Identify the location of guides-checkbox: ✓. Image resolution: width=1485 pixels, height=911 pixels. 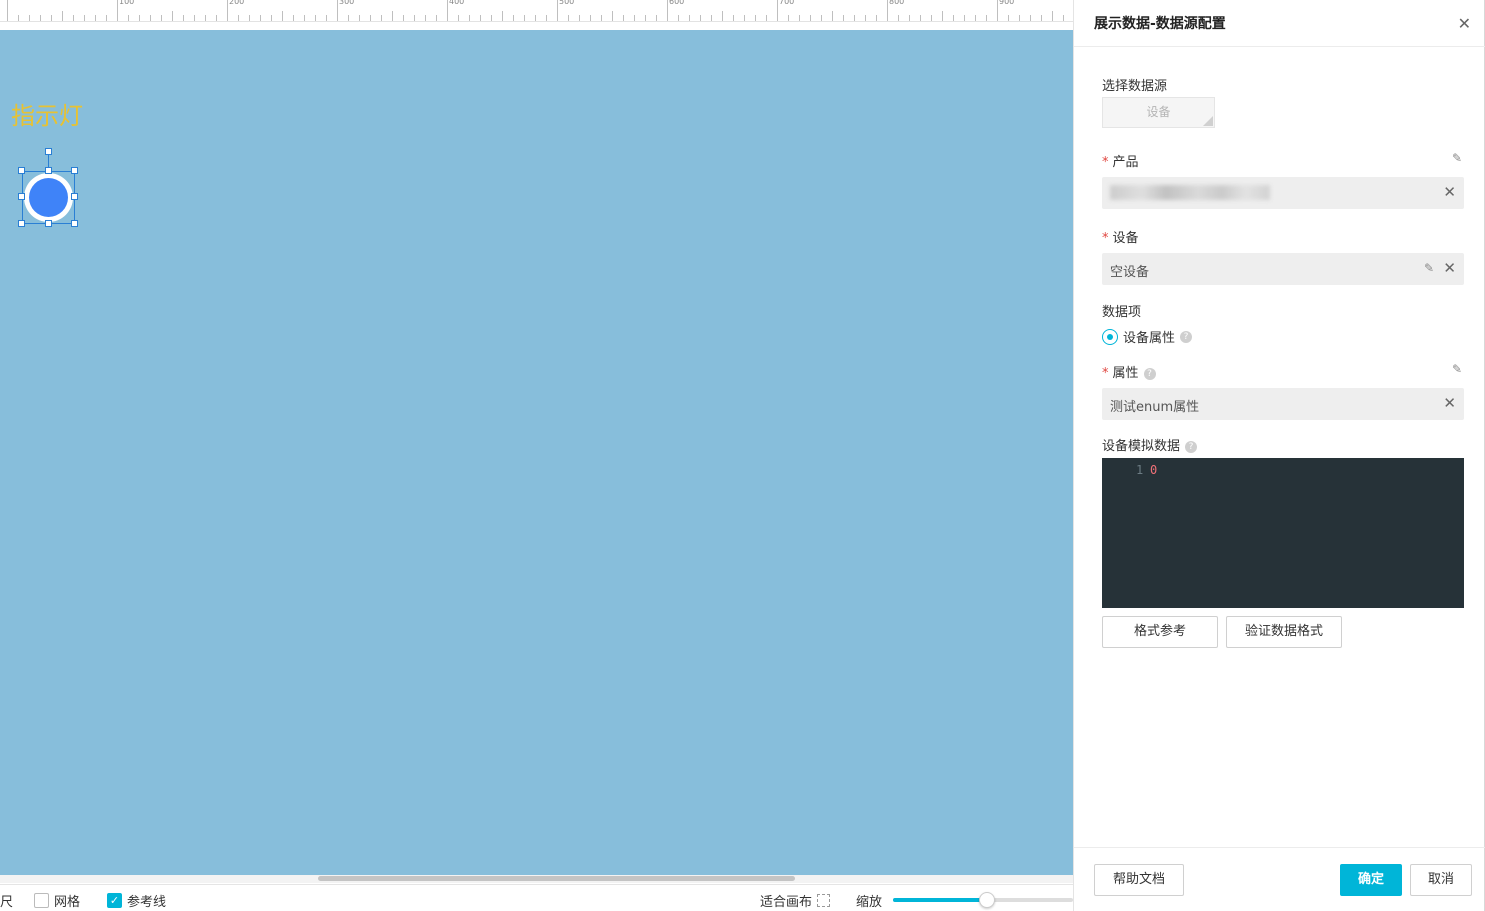
(114, 900).